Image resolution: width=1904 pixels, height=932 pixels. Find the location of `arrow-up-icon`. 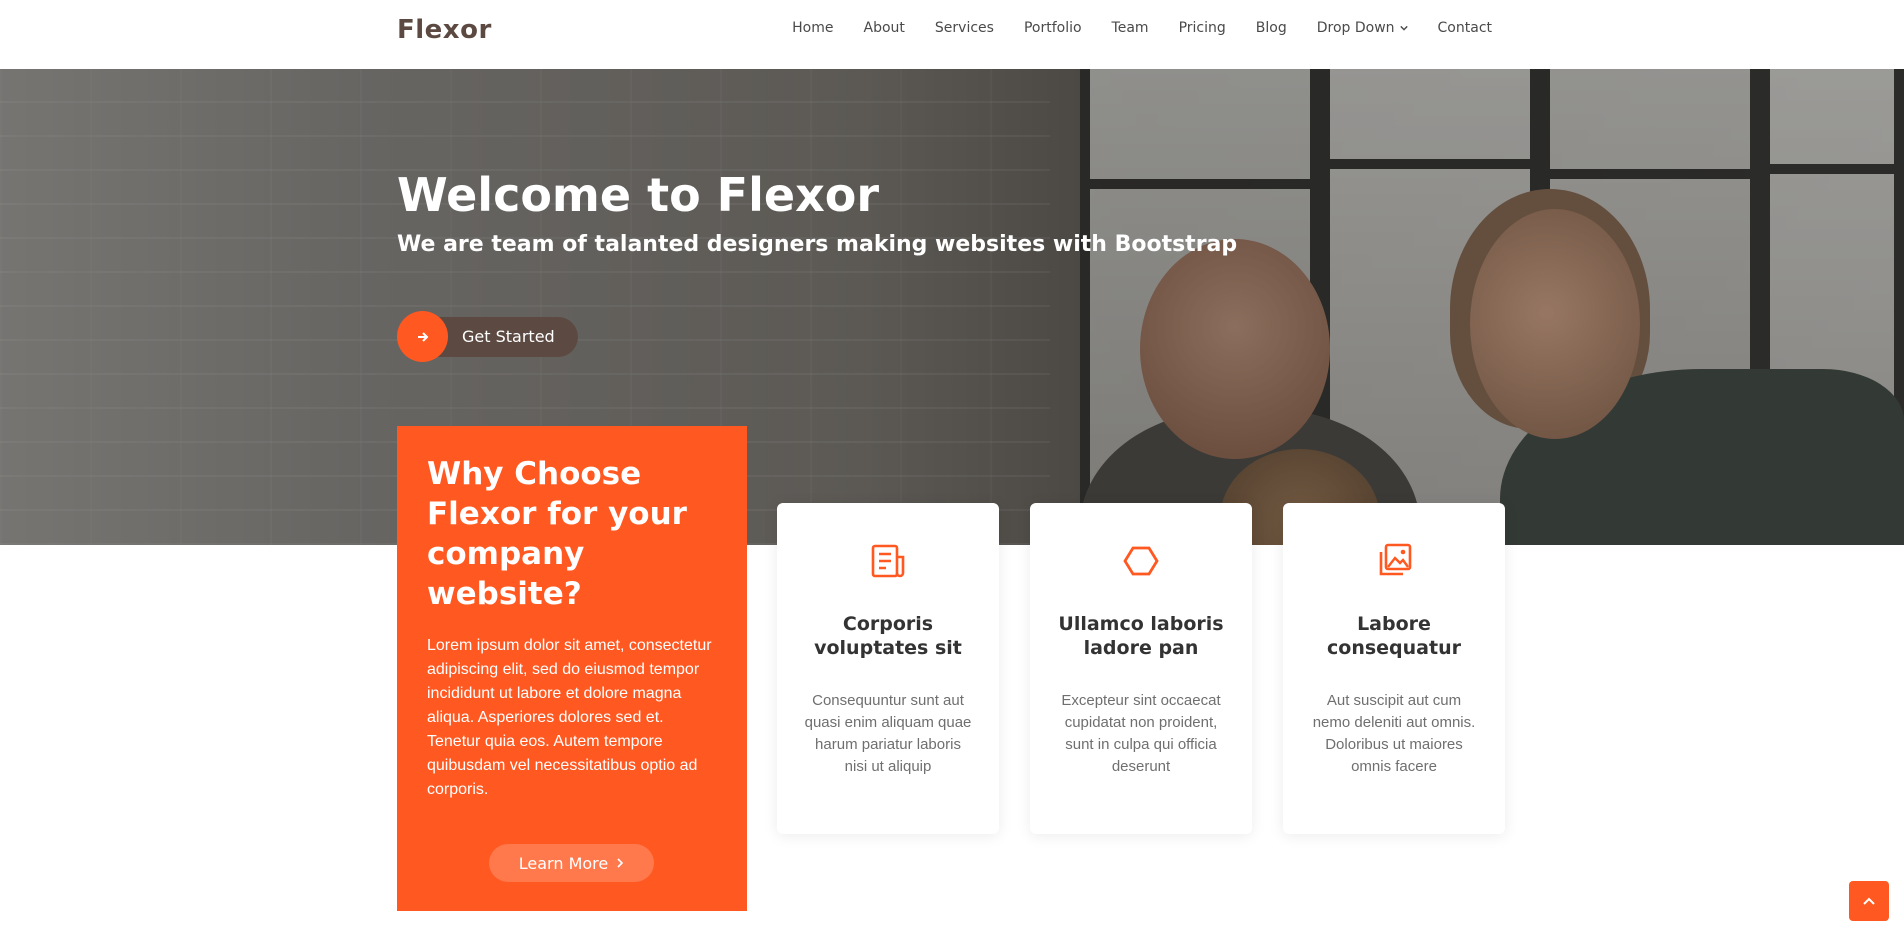

arrow-up-icon is located at coordinates (1869, 901).